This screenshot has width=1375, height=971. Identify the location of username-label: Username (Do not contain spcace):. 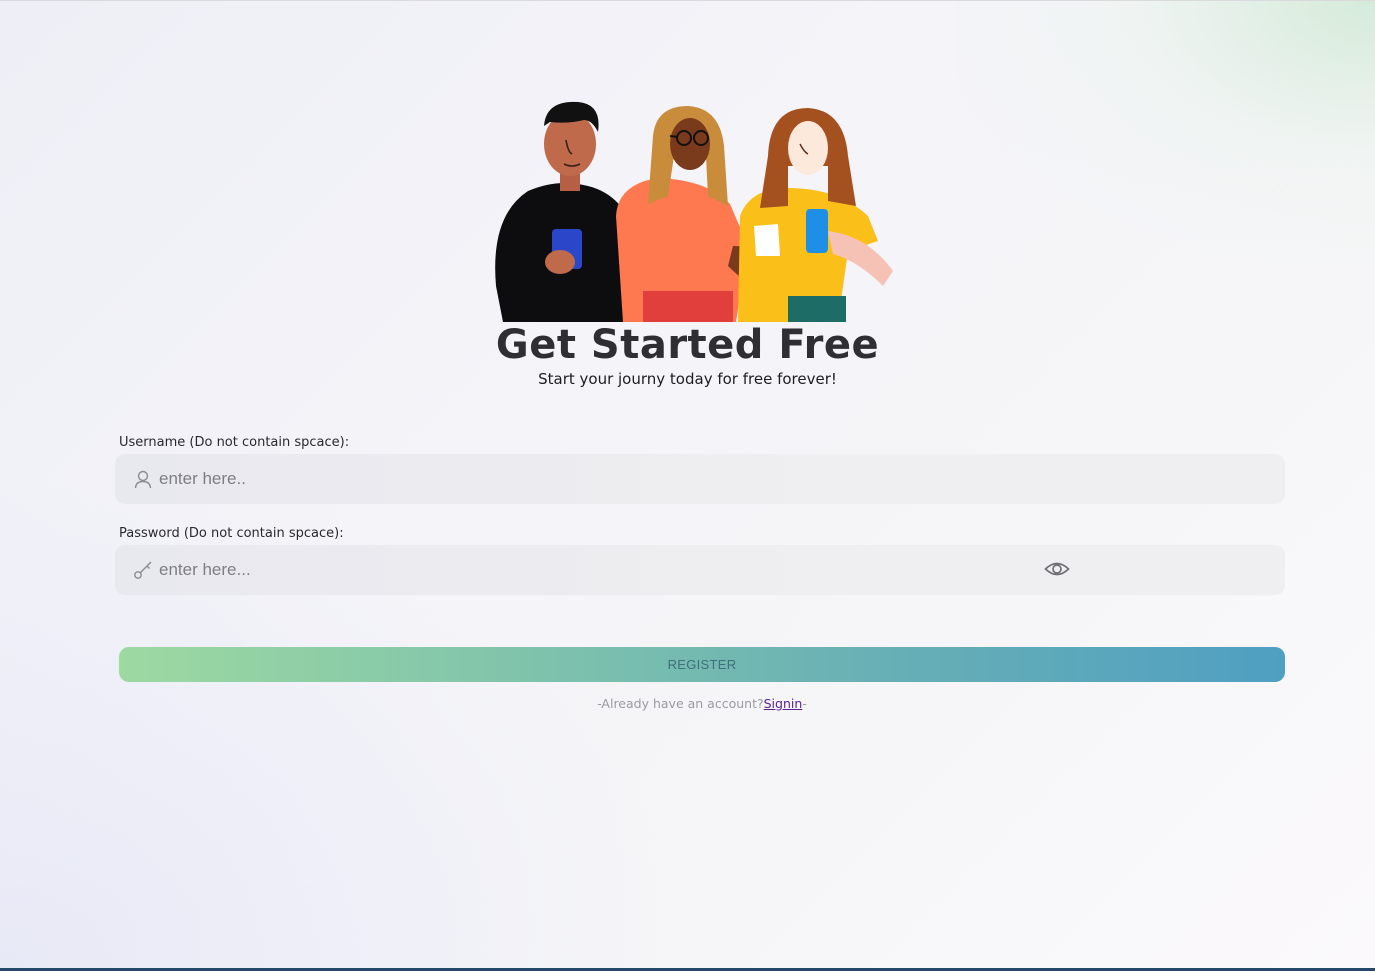
(234, 442).